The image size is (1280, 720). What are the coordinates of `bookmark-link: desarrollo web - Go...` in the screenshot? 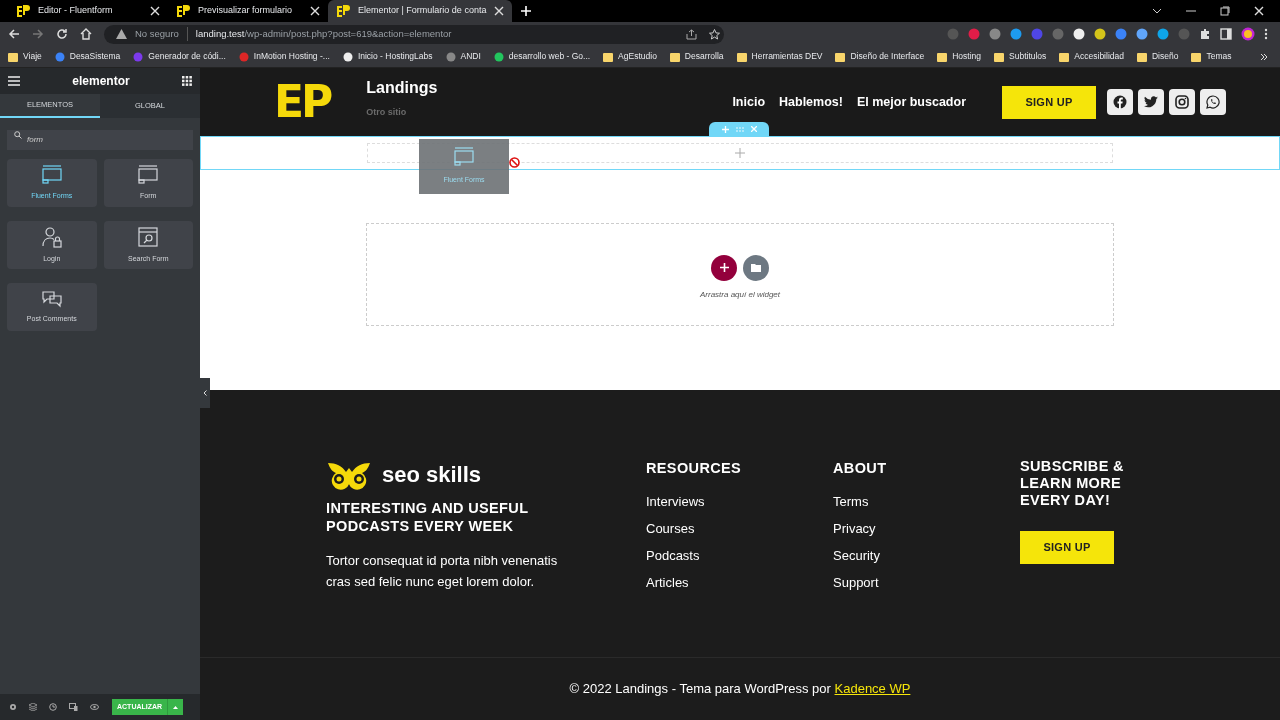 It's located at (549, 56).